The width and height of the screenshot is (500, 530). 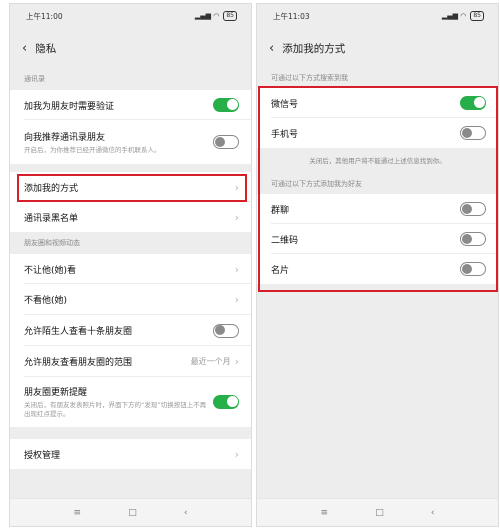 I want to click on blacklist-row: 通讯录黑名单 ›, so click(x=130, y=217).